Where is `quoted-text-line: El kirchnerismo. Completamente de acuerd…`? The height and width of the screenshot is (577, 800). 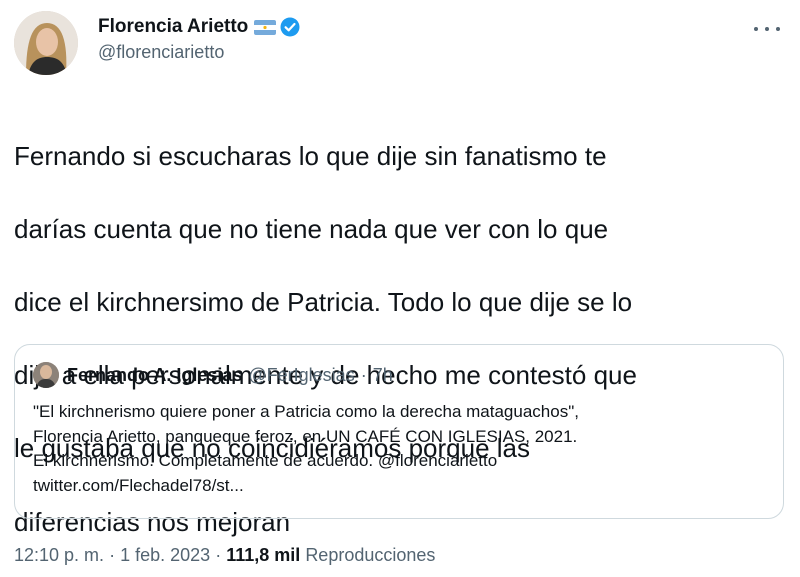 quoted-text-line: El kirchnerismo. Completamente de acuerd… is located at coordinates (265, 460).